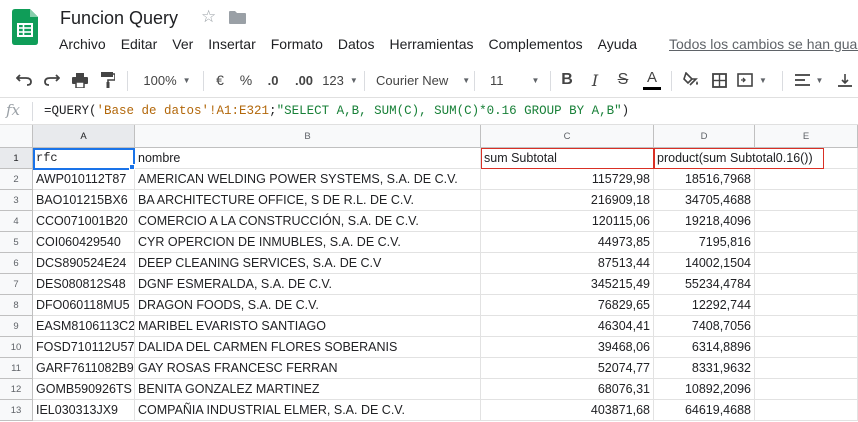  What do you see at coordinates (84, 158) in the screenshot?
I see `header-cell-rfc: rfc` at bounding box center [84, 158].